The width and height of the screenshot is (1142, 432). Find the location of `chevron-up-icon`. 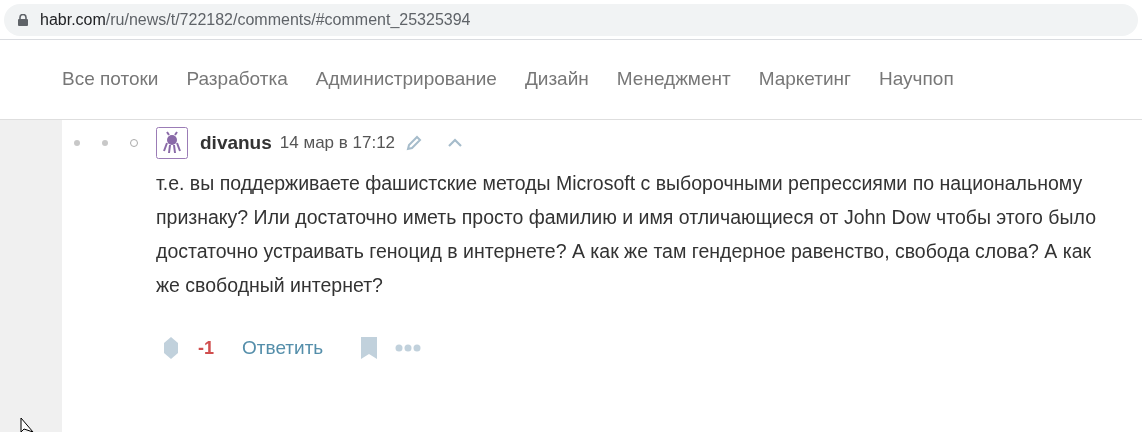

chevron-up-icon is located at coordinates (455, 143).